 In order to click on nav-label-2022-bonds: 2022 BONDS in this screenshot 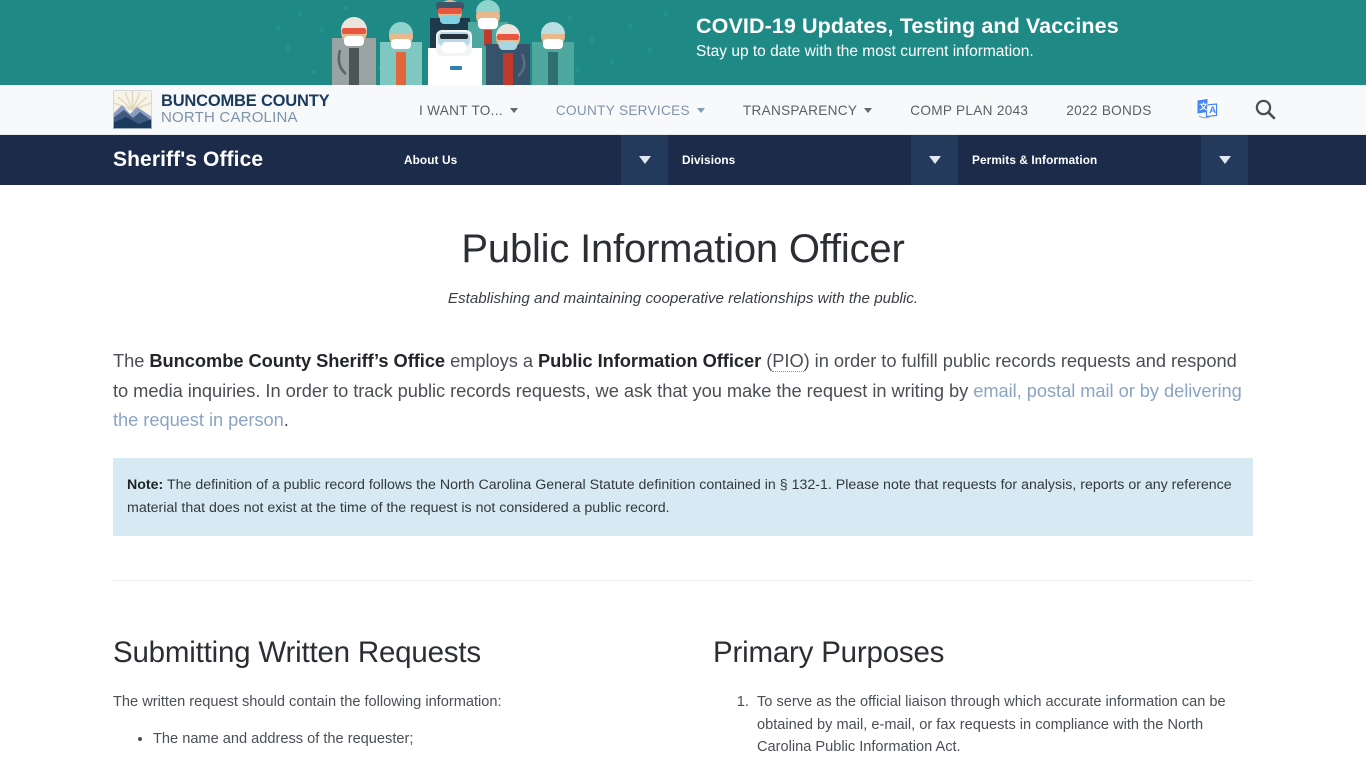, I will do `click(1109, 110)`.